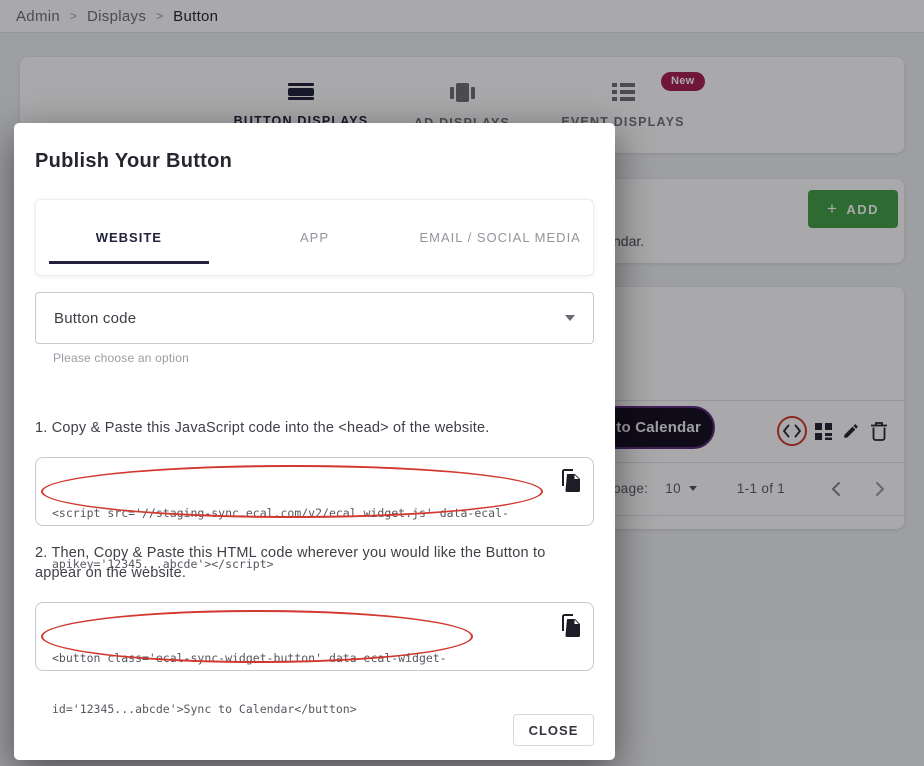  What do you see at coordinates (128, 262) in the screenshot?
I see `active-tab-underline` at bounding box center [128, 262].